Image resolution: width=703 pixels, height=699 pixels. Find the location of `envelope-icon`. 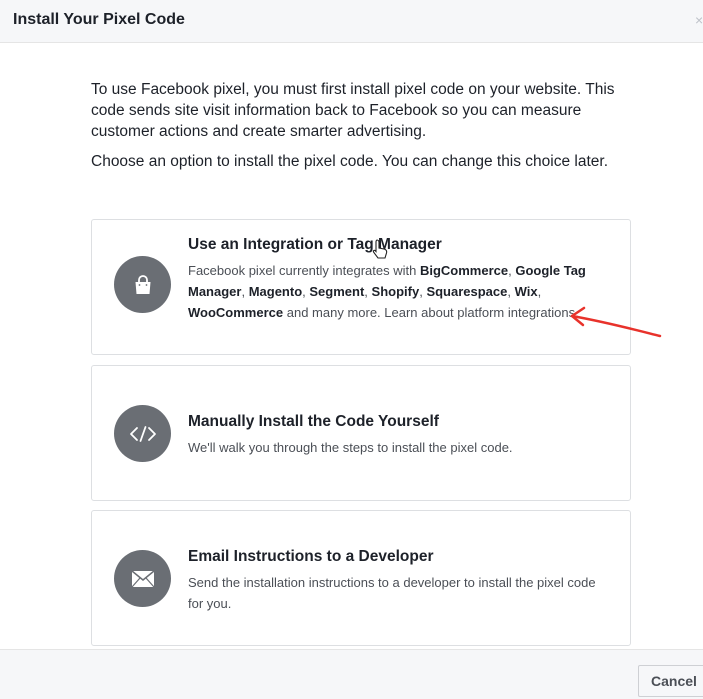

envelope-icon is located at coordinates (142, 578).